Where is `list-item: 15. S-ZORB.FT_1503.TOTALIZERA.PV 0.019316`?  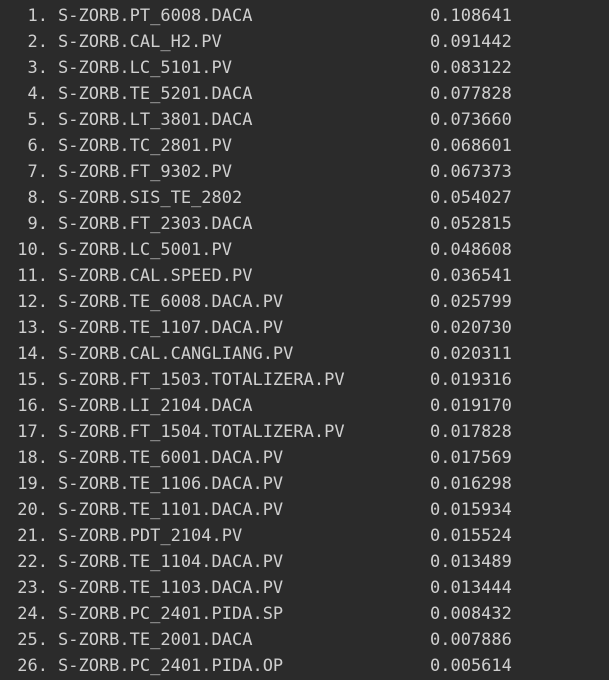 list-item: 15. S-ZORB.FT_1503.TOTALIZERA.PV 0.019316 is located at coordinates (304, 380).